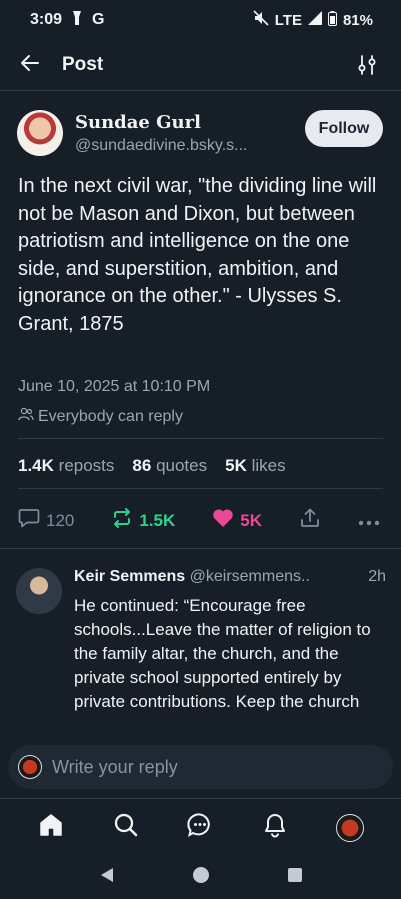 This screenshot has height=899, width=401. What do you see at coordinates (314, 20) in the screenshot?
I see `signal-icon` at bounding box center [314, 20].